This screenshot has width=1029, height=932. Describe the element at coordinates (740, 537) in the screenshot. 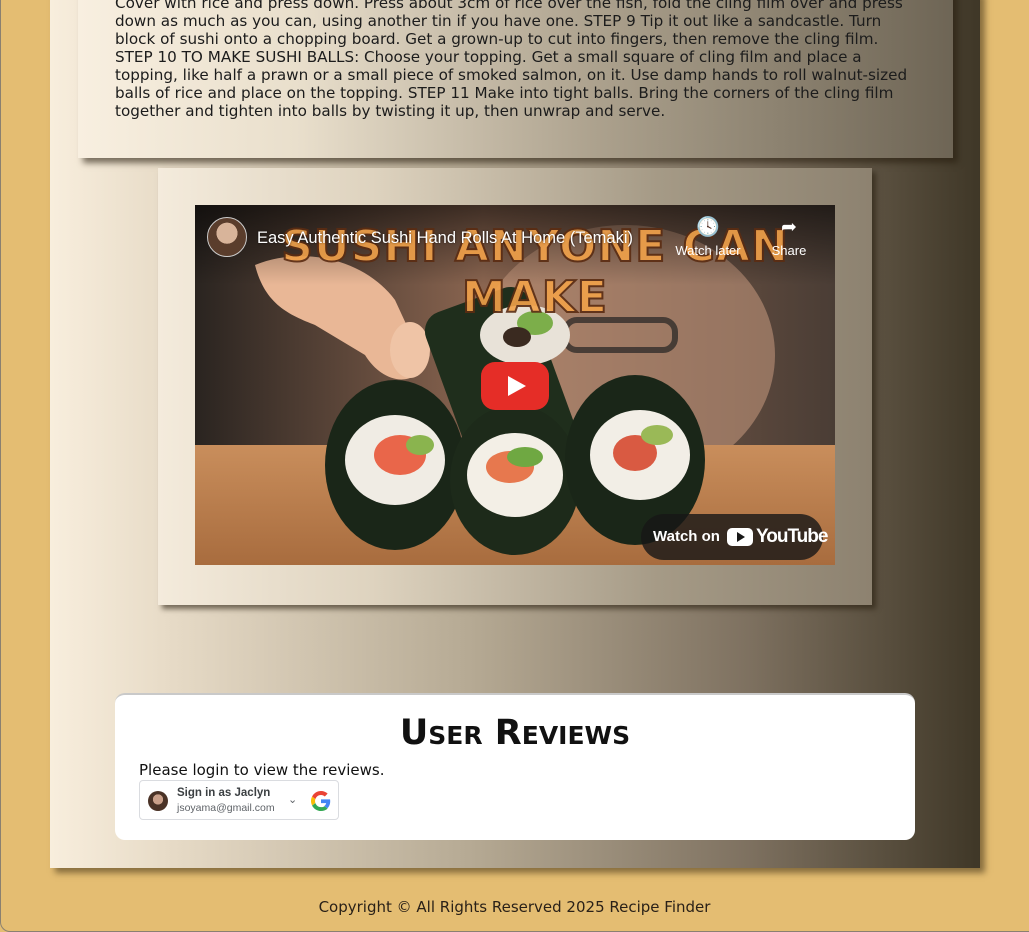

I see `youtube-play-box` at that location.